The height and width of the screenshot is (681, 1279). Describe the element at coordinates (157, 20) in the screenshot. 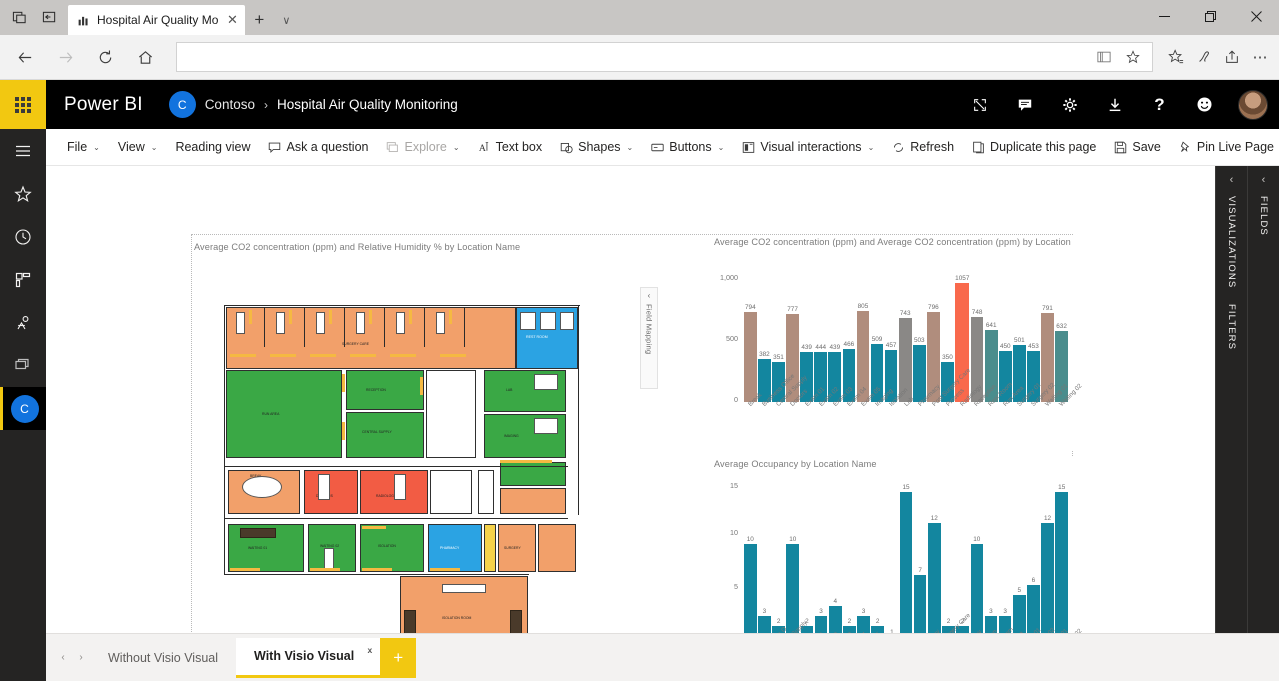

I see `browser-tab: Hospital Air Quality Mo ✕` at that location.